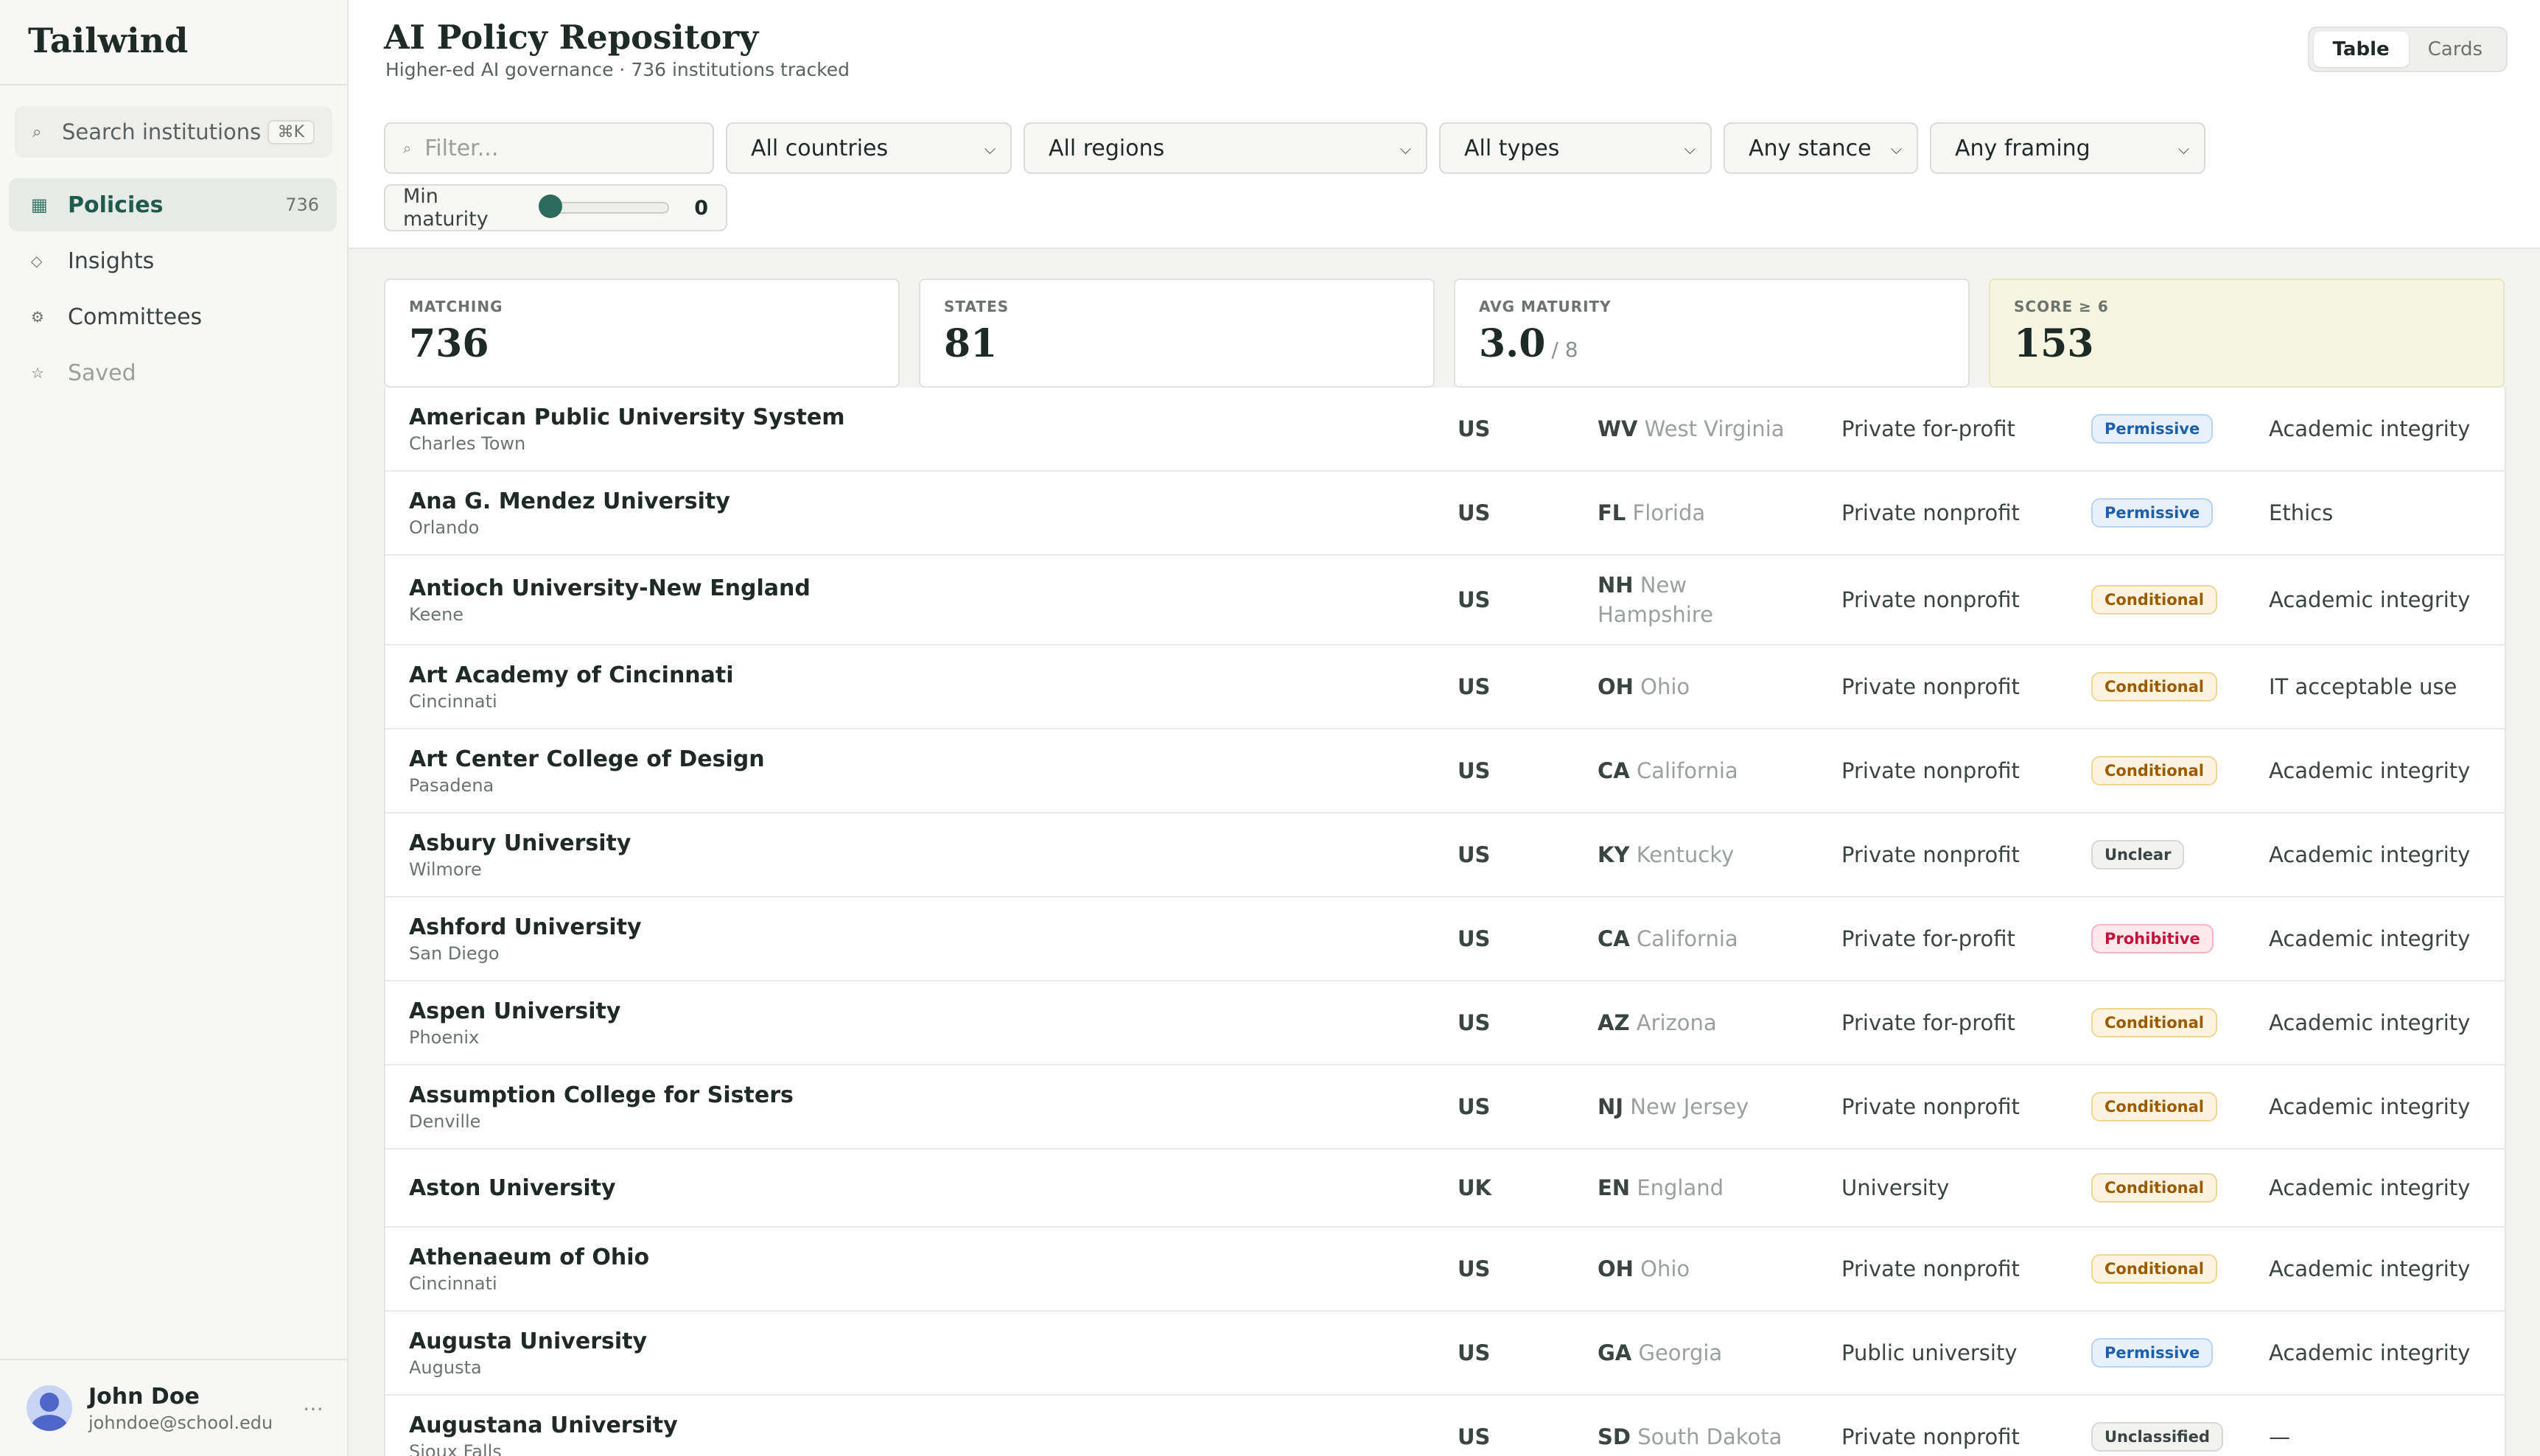  What do you see at coordinates (604, 206) in the screenshot?
I see `min-maturity-slider` at bounding box center [604, 206].